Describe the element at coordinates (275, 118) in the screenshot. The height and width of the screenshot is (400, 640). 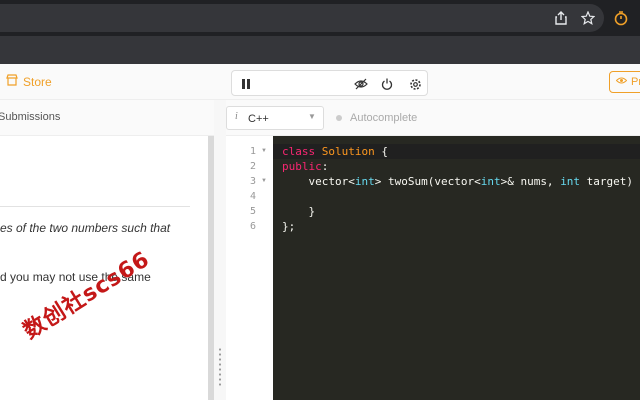
I see `language-select: i C++ ▼` at that location.